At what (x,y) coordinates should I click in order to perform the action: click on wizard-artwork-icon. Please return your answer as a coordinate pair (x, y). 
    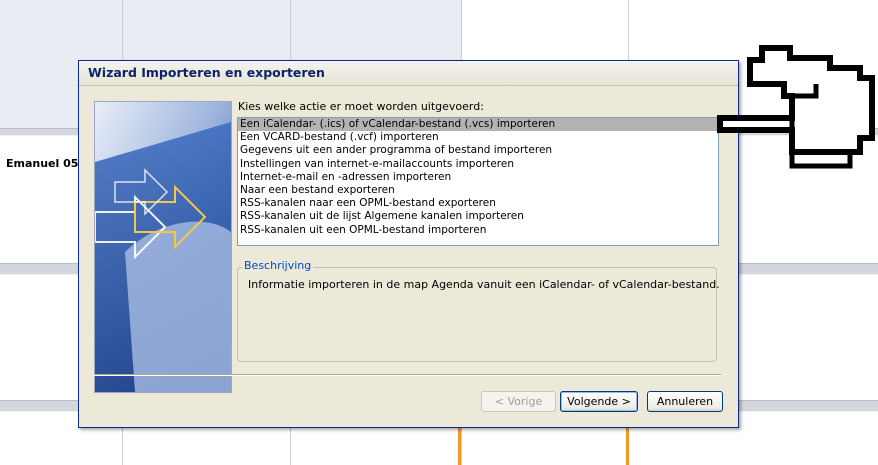
    Looking at the image, I should click on (163, 247).